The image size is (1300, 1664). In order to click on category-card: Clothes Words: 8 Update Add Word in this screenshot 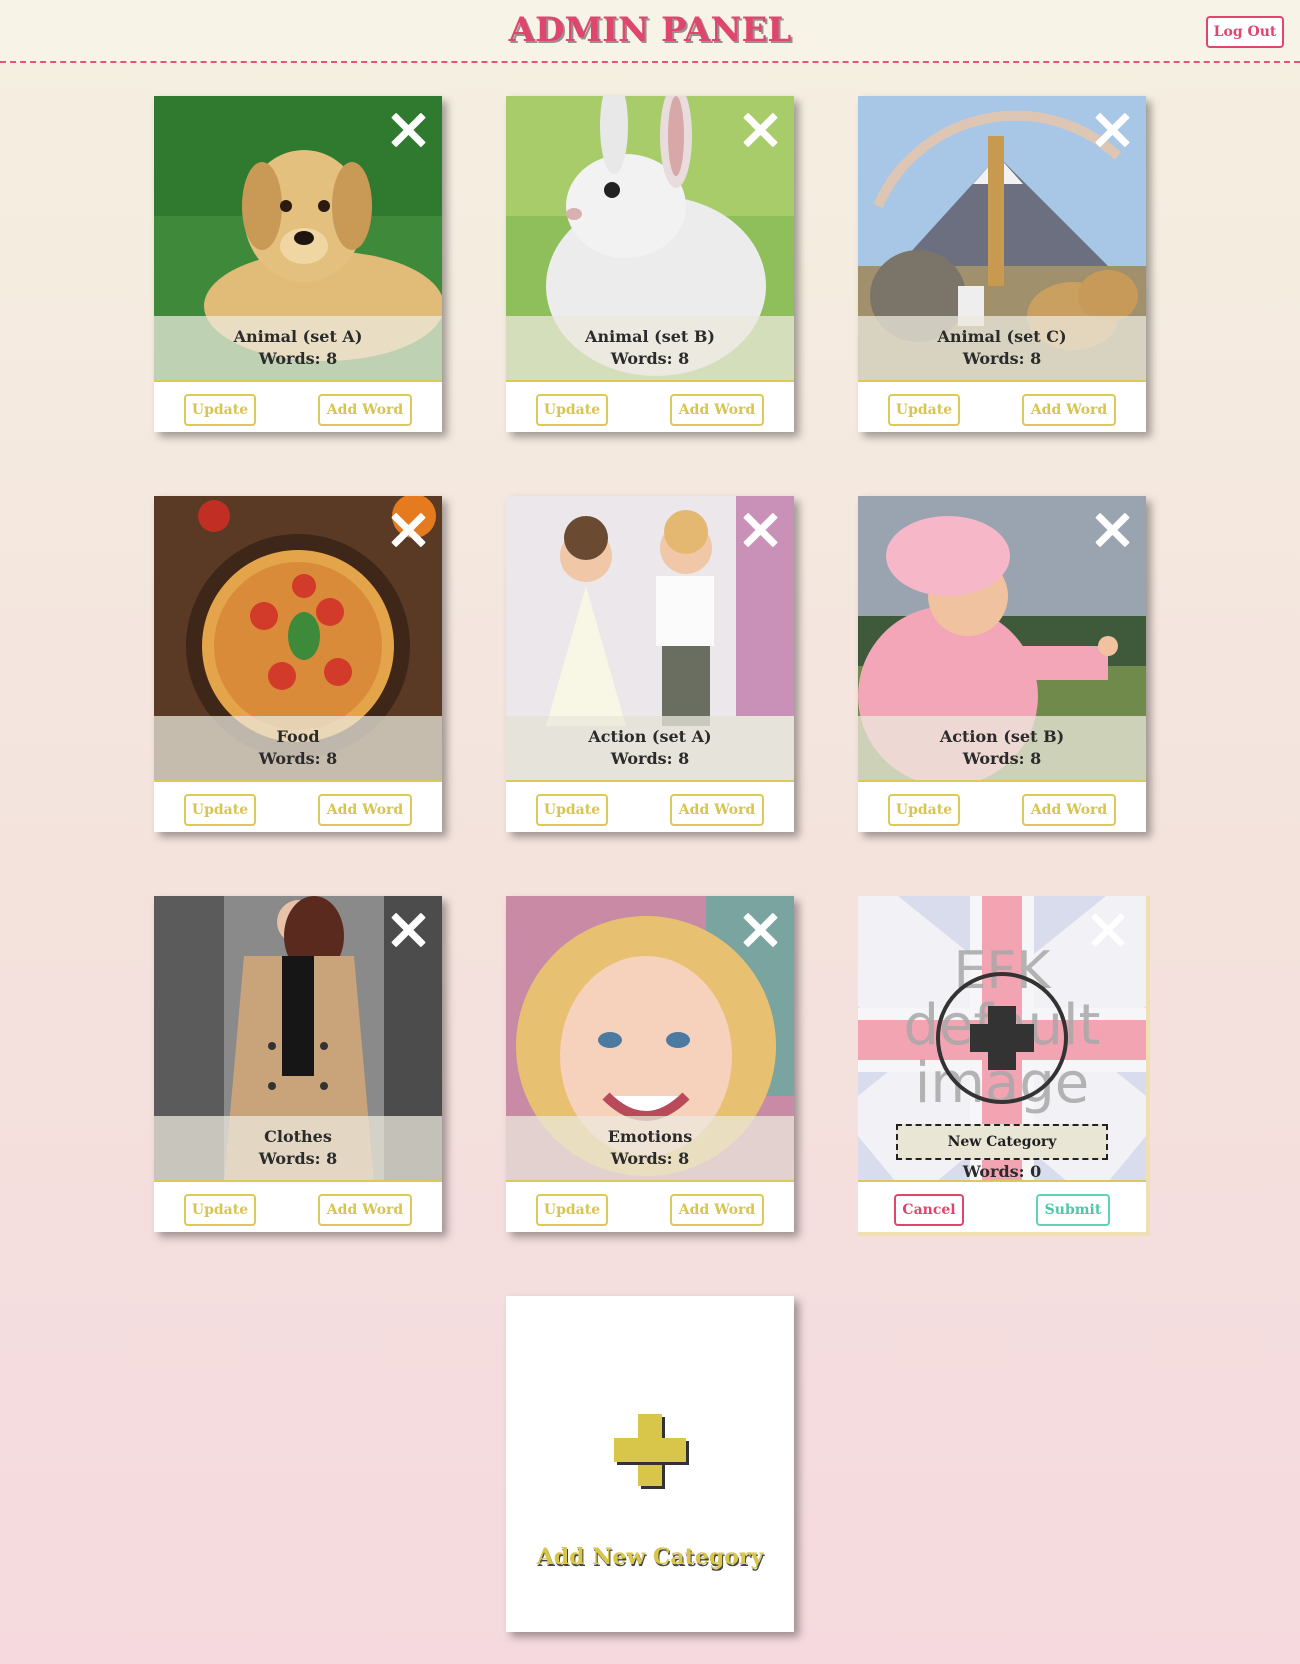, I will do `click(298, 1064)`.